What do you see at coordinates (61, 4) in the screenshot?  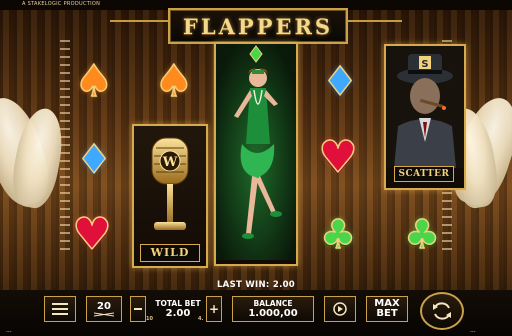 I see `producer-credit: A STAKELOGIC PRODUCTION` at bounding box center [61, 4].